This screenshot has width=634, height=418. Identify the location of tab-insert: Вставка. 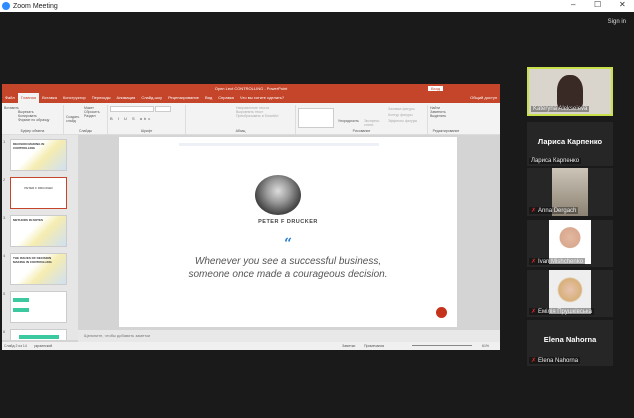
(49, 98).